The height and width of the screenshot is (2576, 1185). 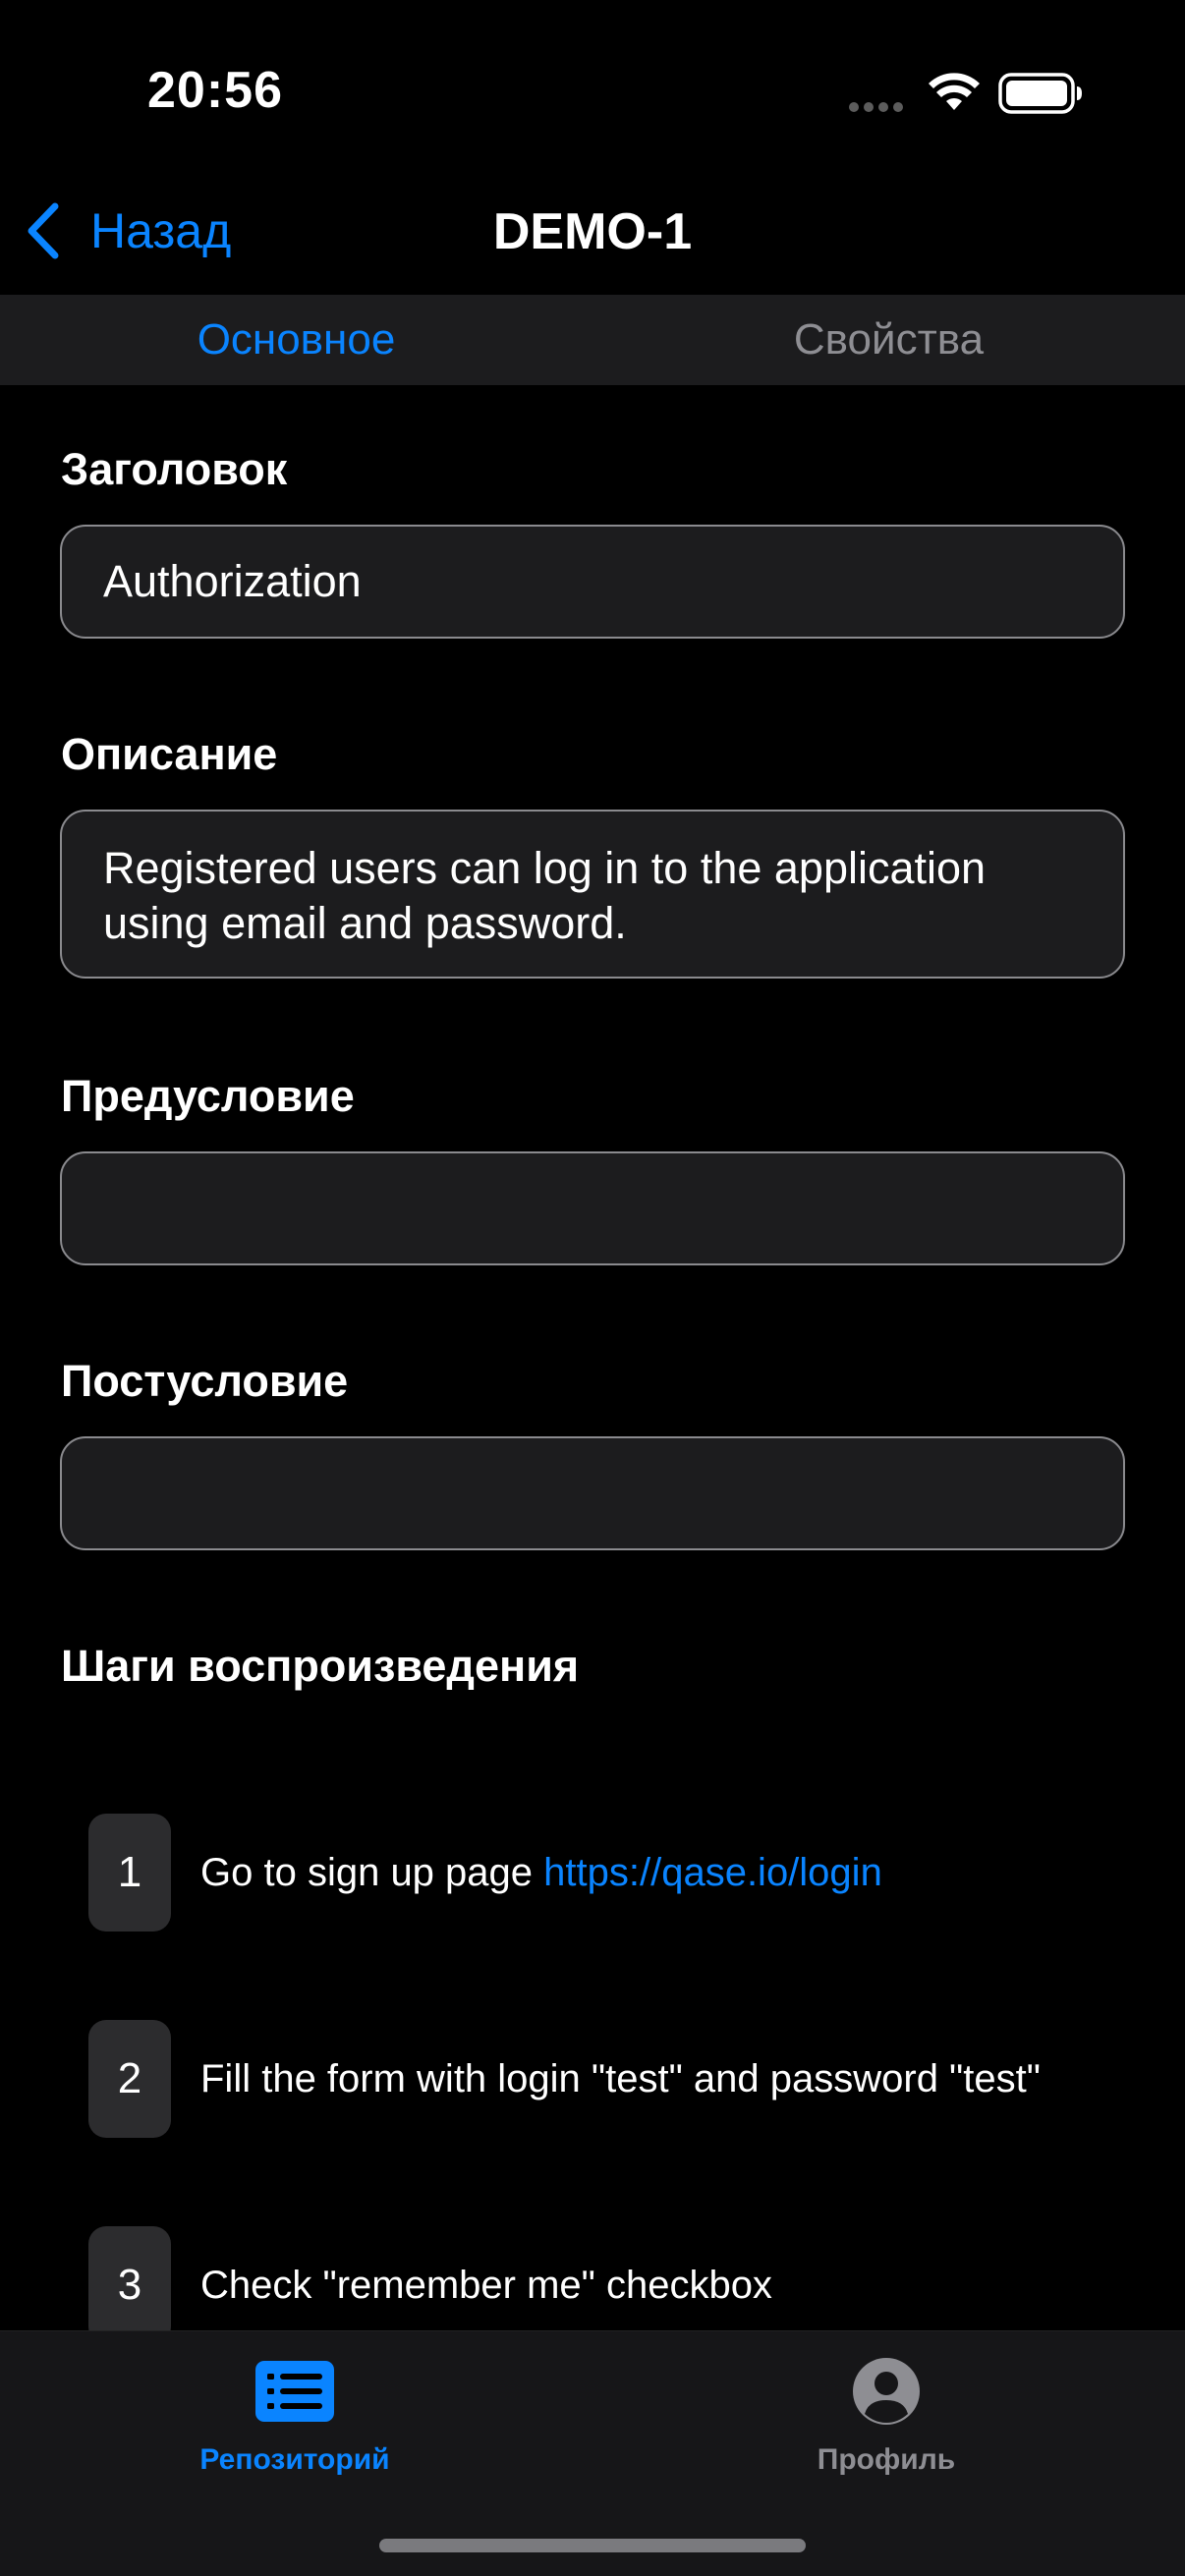 I want to click on step-item: 3 Check "remember me" checkbox, so click(x=609, y=2285).